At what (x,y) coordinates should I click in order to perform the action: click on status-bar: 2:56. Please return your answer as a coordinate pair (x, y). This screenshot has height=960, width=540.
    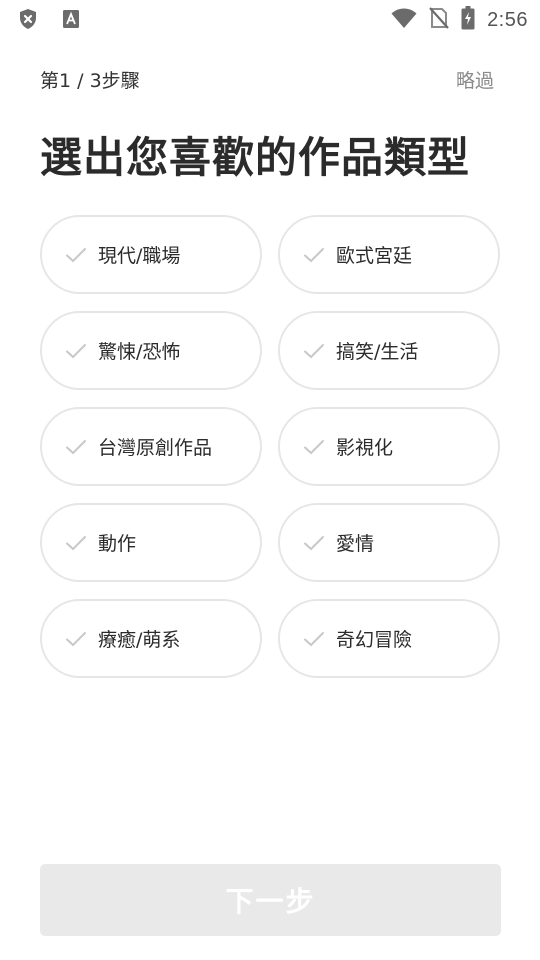
    Looking at the image, I should click on (270, 18).